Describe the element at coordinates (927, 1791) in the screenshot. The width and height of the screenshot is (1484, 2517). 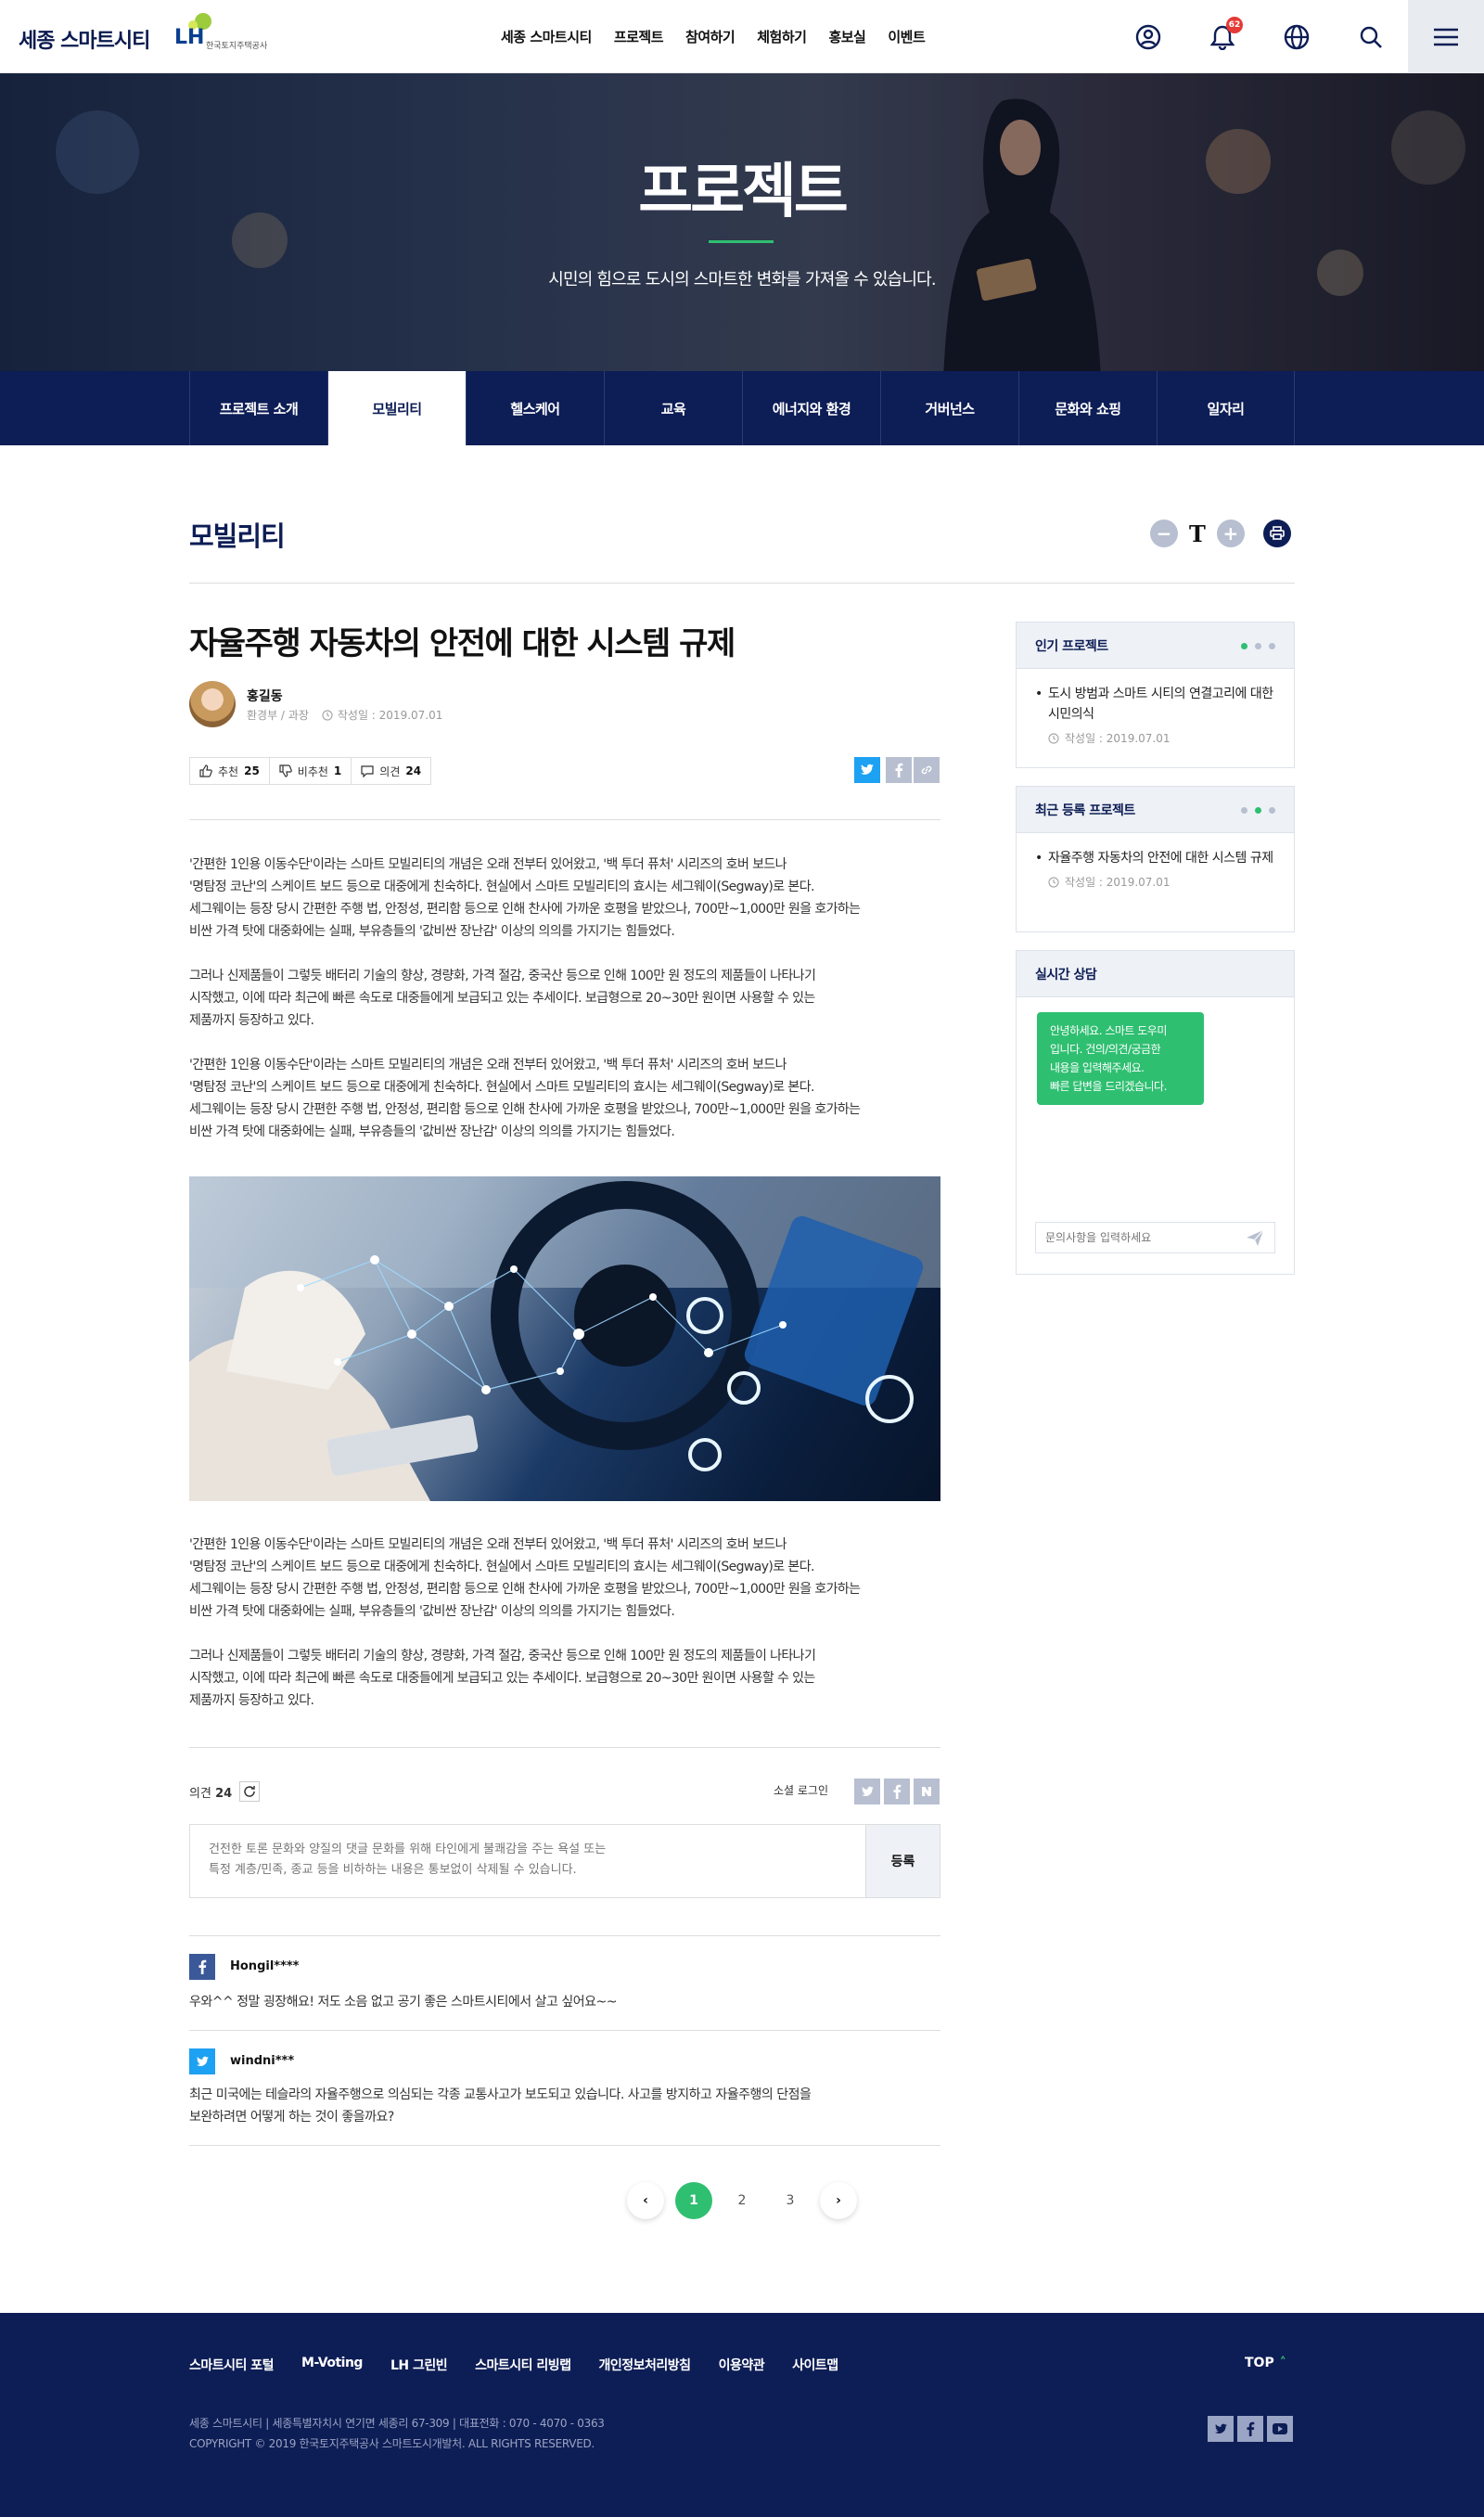
I see `social-login-naver` at that location.